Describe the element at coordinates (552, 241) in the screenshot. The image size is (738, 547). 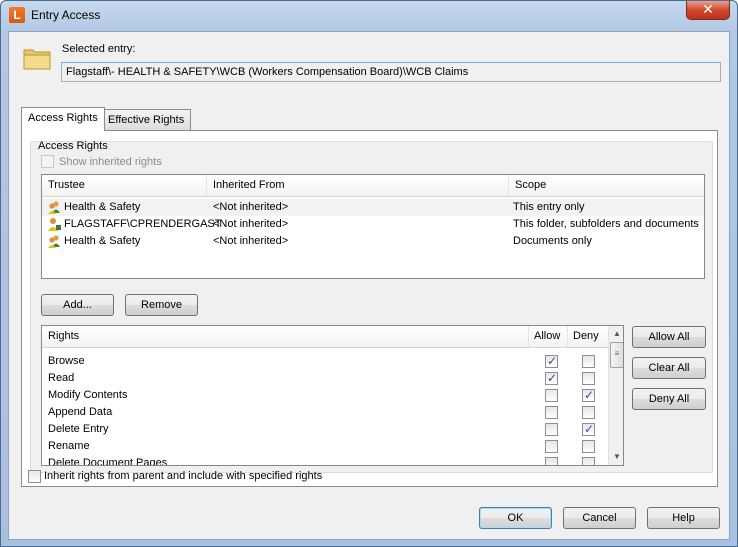
I see `trustee-scope: Documents only` at that location.